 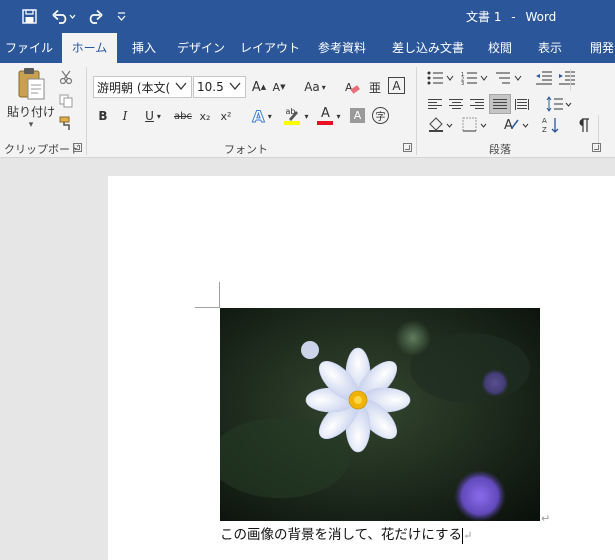 What do you see at coordinates (201, 48) in the screenshot?
I see `tab-design: デザイン` at bounding box center [201, 48].